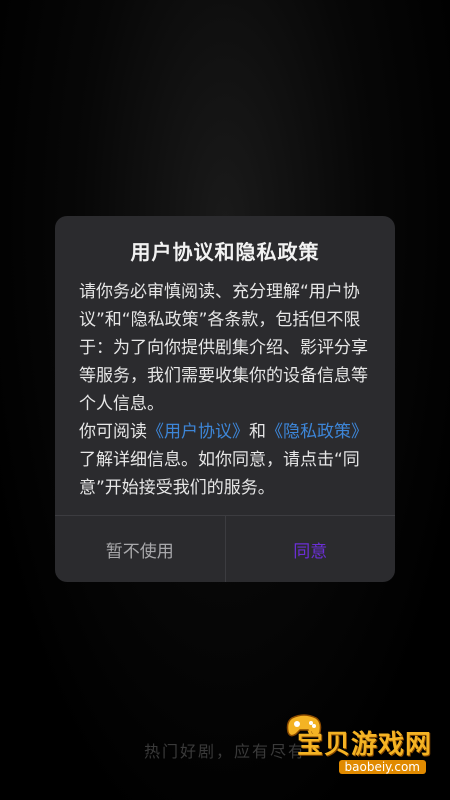 The width and height of the screenshot is (450, 800). What do you see at coordinates (113, 432) in the screenshot?
I see `dialog-read-prefix: 你可阅读` at bounding box center [113, 432].